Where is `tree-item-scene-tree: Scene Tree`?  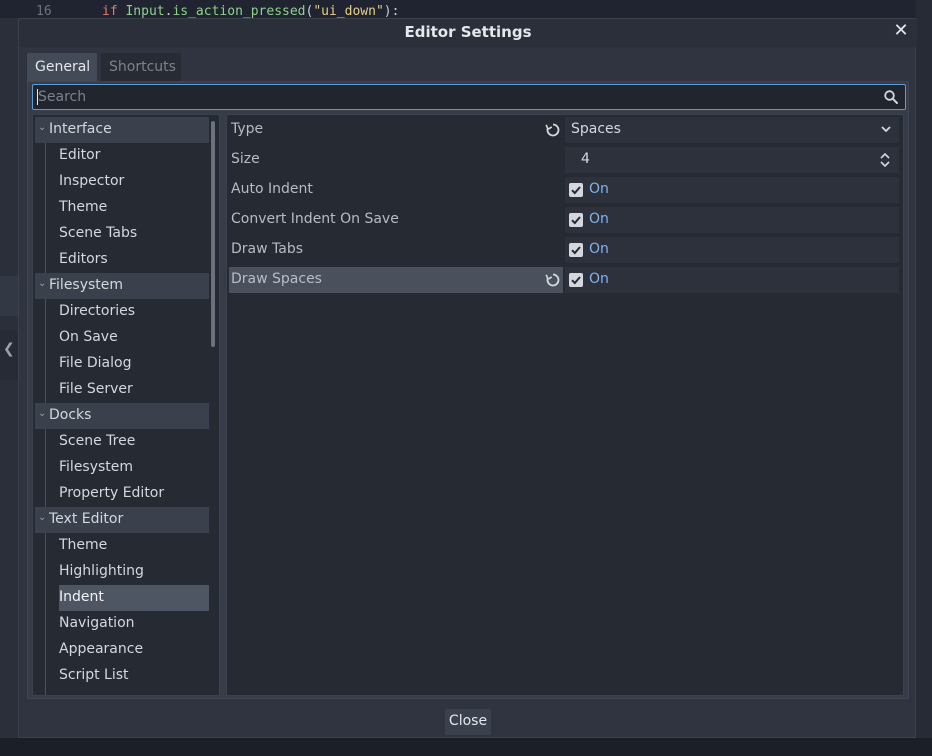 tree-item-scene-tree: Scene Tree is located at coordinates (134, 442).